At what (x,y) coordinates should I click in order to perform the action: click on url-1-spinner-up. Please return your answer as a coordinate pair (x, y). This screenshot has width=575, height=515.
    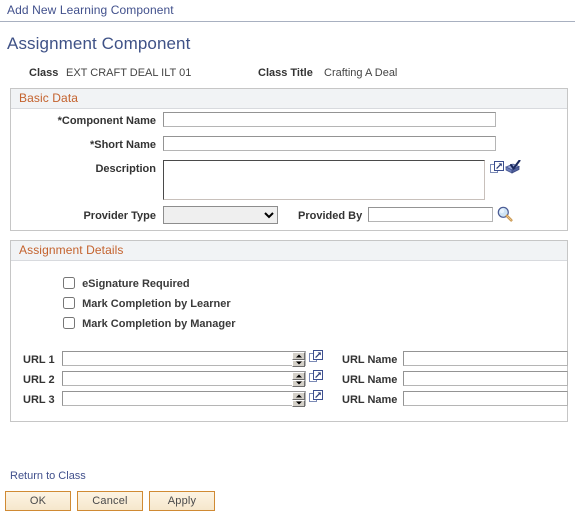
    Looking at the image, I should click on (298, 356).